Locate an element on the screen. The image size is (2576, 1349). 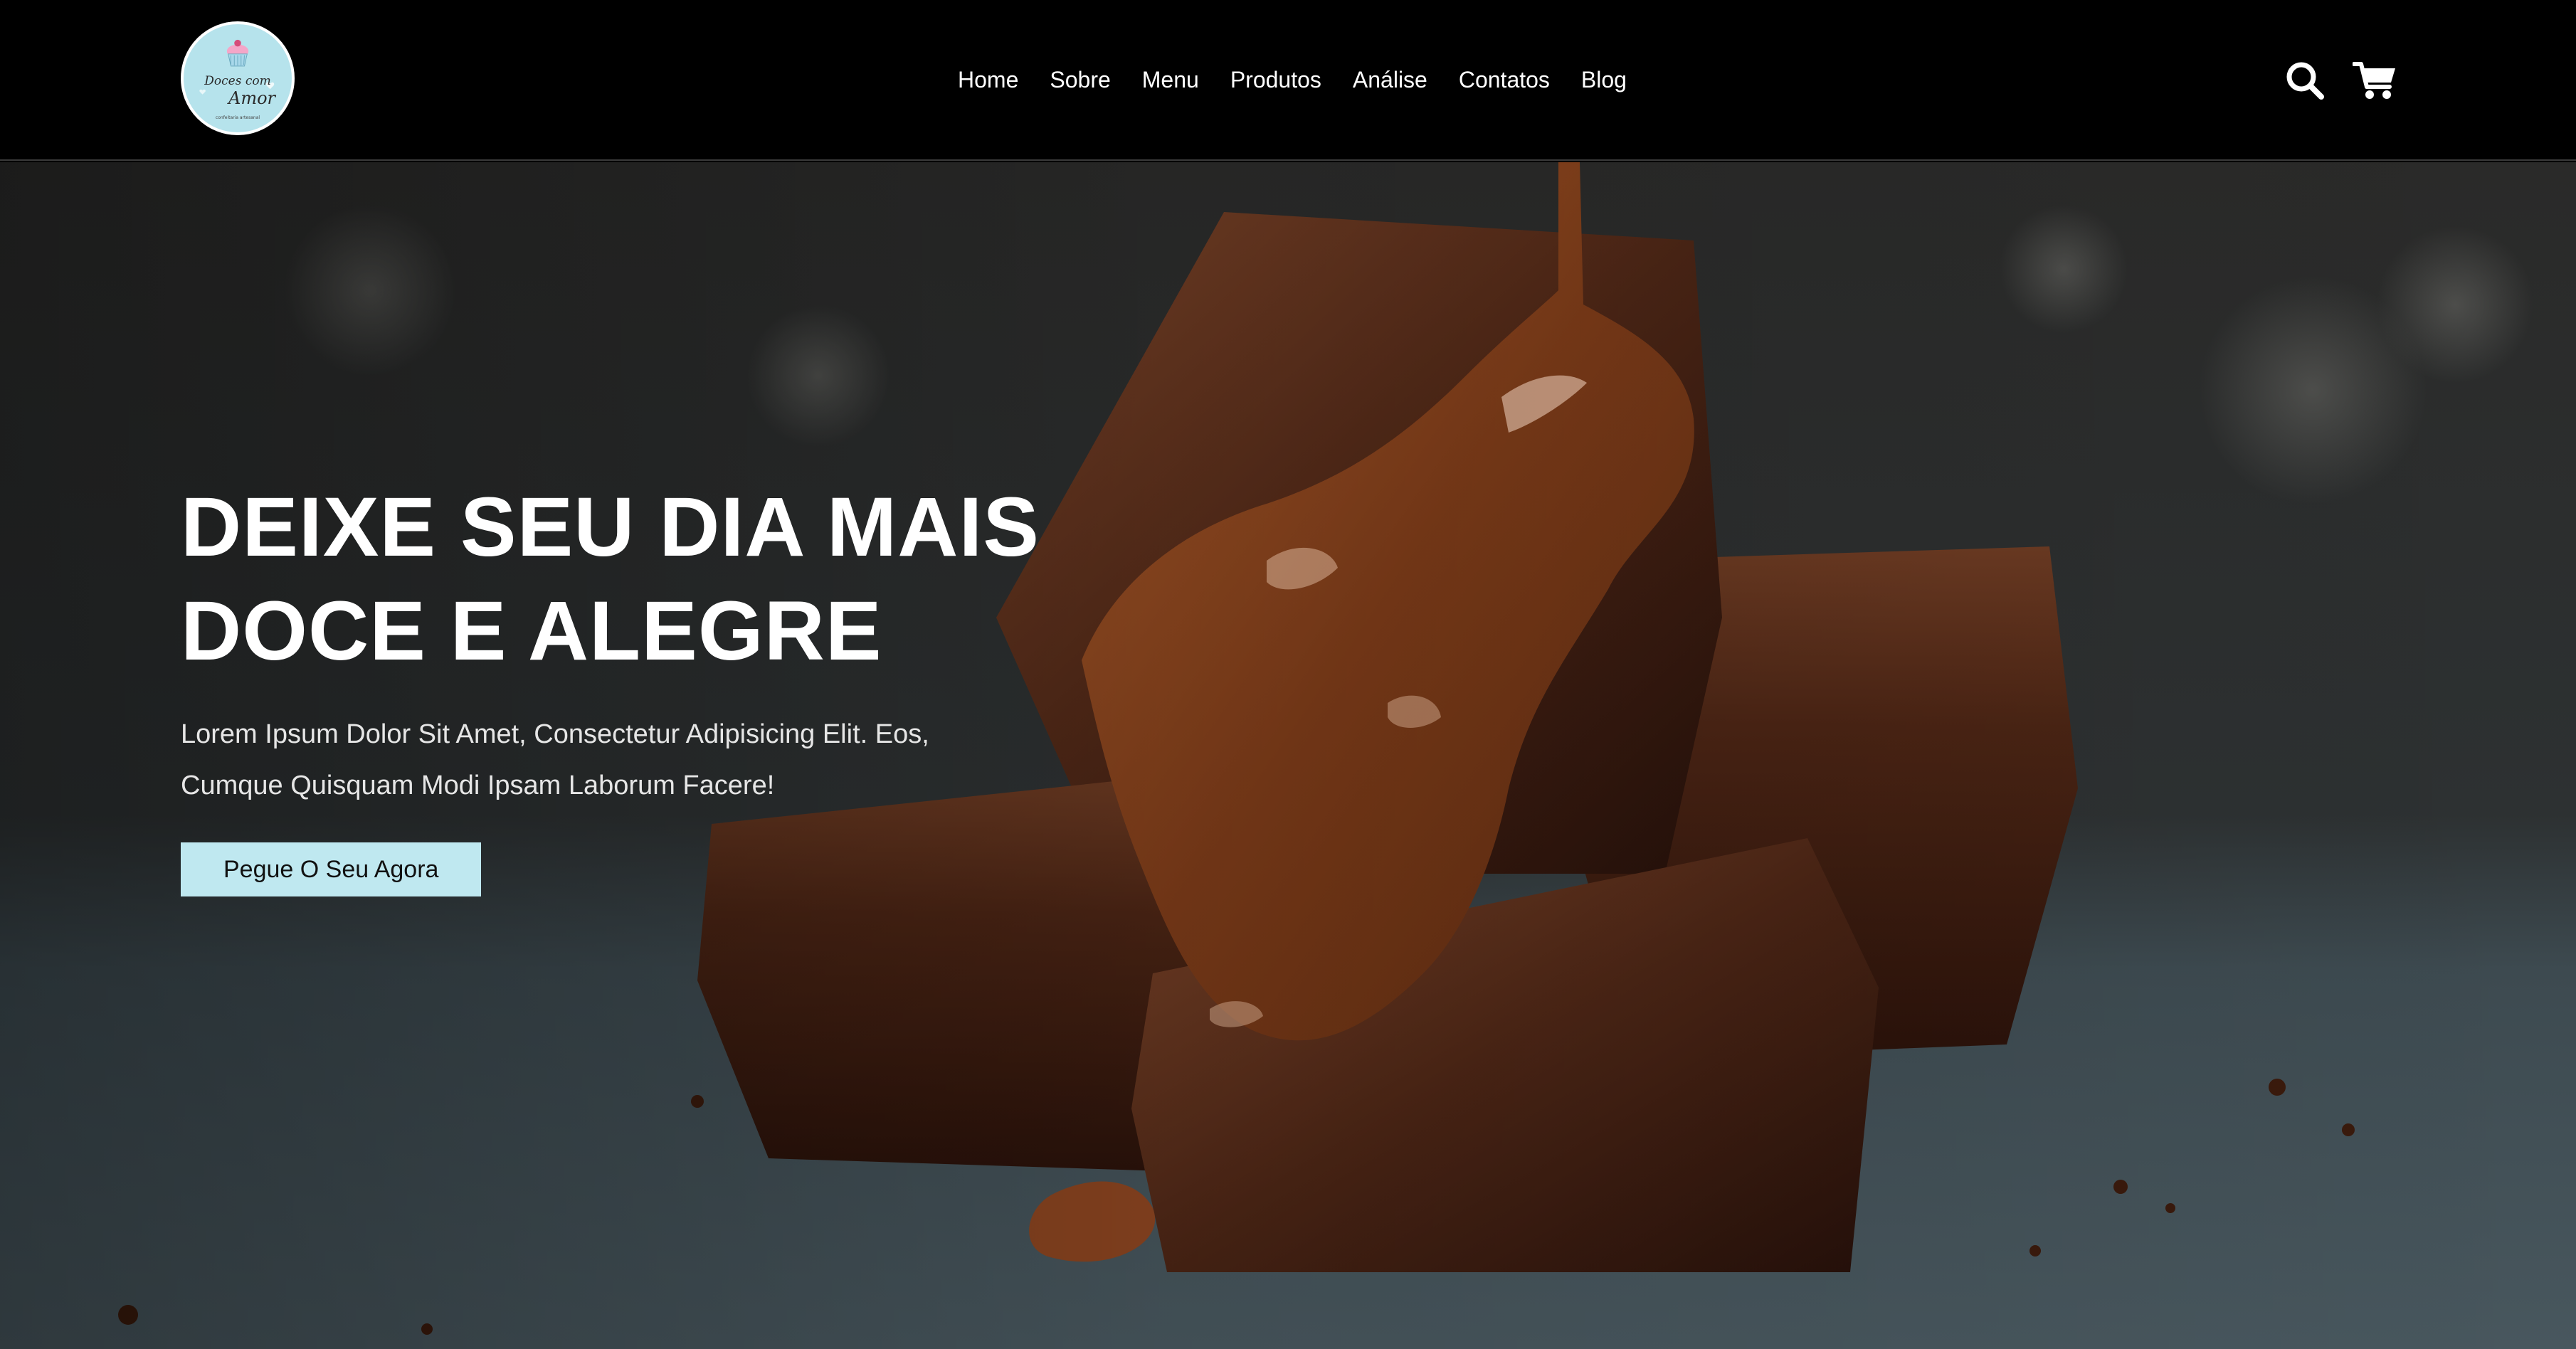
logo-tagline: confeitaria artesanal is located at coordinates (238, 118).